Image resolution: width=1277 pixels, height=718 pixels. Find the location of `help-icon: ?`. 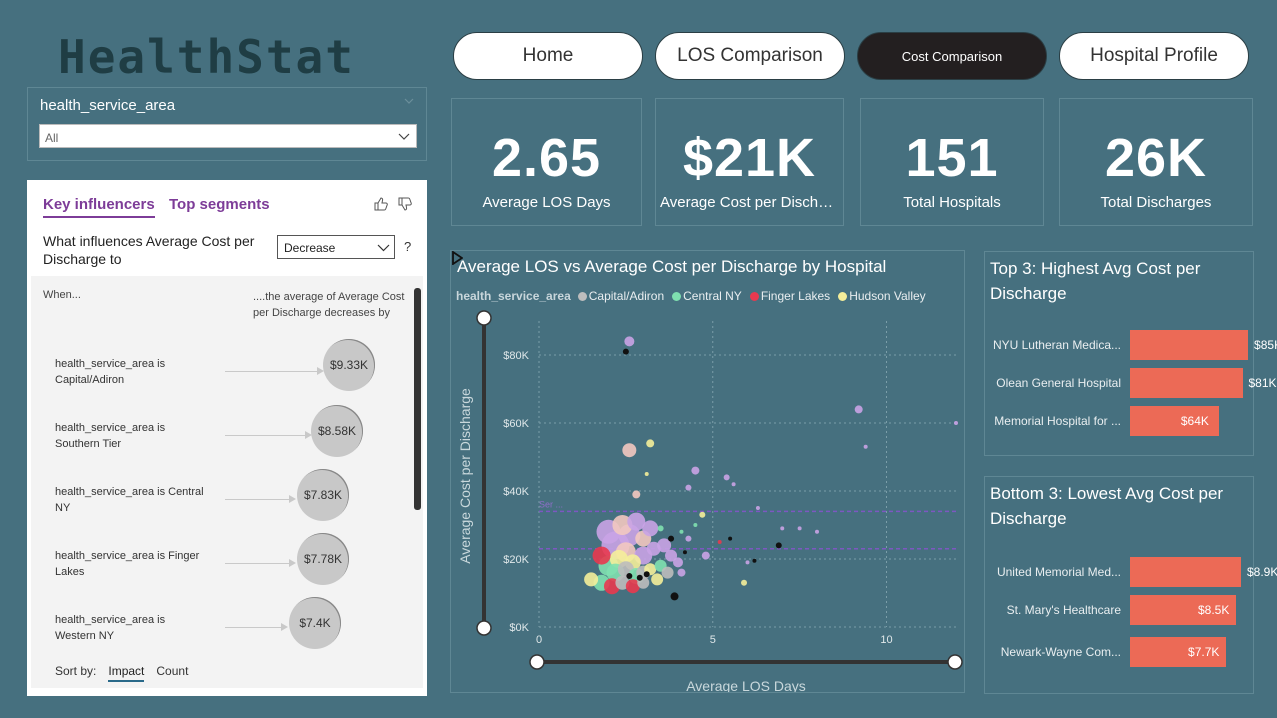

help-icon: ? is located at coordinates (407, 246).